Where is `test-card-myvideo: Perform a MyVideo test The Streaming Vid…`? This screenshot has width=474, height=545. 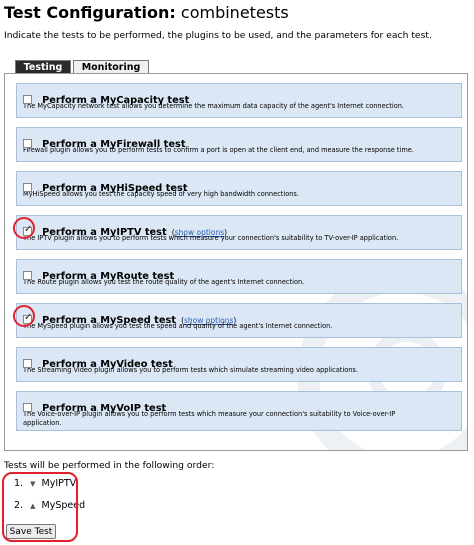 test-card-myvideo: Perform a MyVideo test The Streaming Vid… is located at coordinates (239, 364).